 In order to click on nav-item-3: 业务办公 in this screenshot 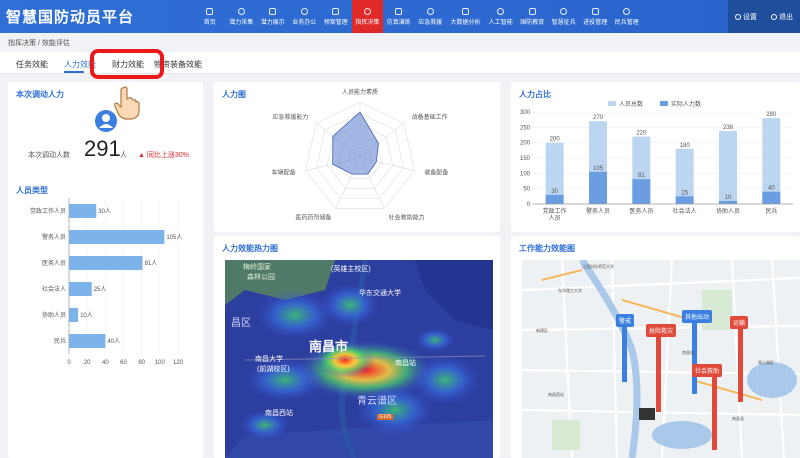, I will do `click(305, 16)`.